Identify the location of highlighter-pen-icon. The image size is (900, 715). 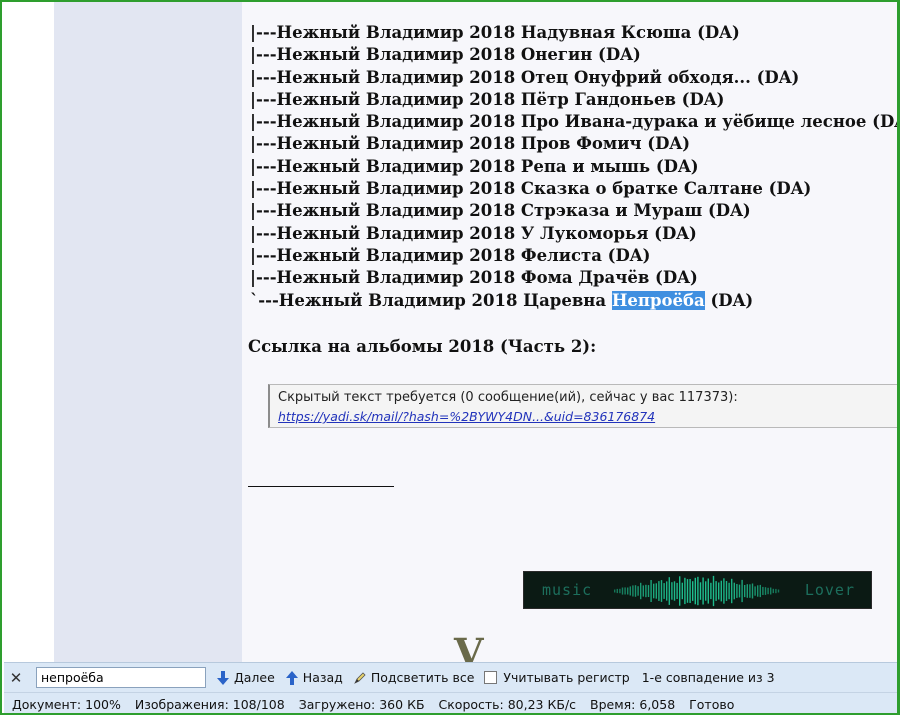
(359, 677).